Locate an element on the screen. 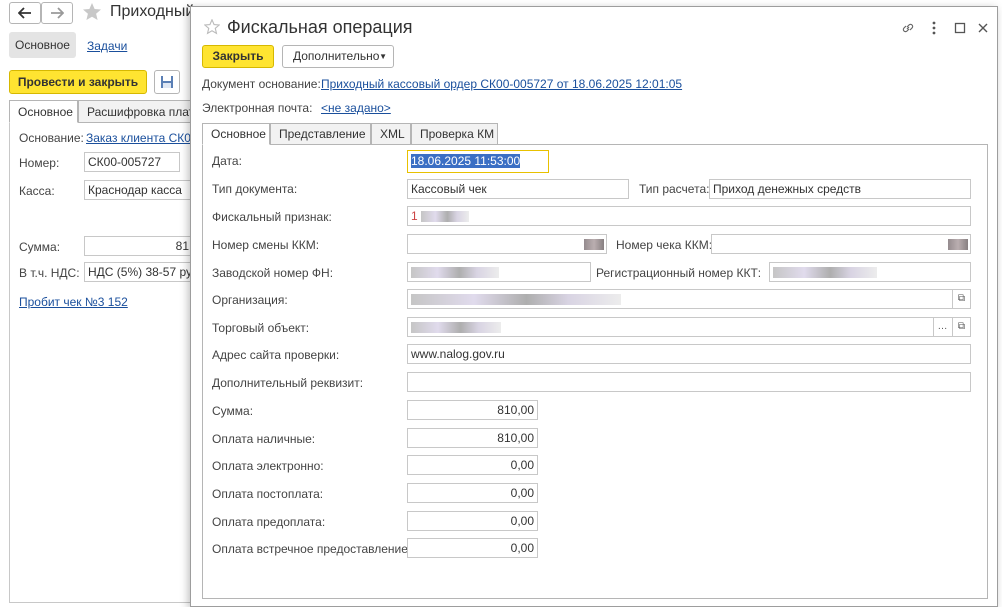 Image resolution: width=1002 pixels, height=607 pixels. vat-label: В т.ч. НДС: is located at coordinates (49, 273).